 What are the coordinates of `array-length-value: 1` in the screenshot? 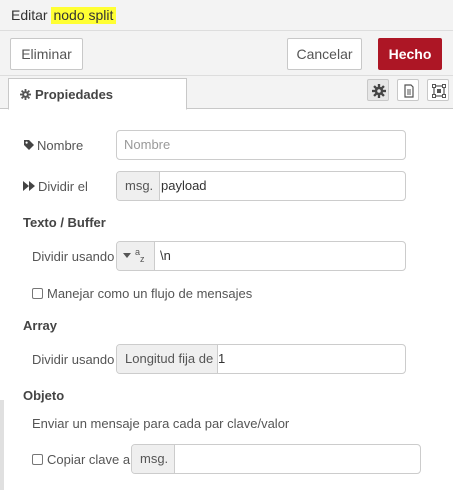 It's located at (222, 358).